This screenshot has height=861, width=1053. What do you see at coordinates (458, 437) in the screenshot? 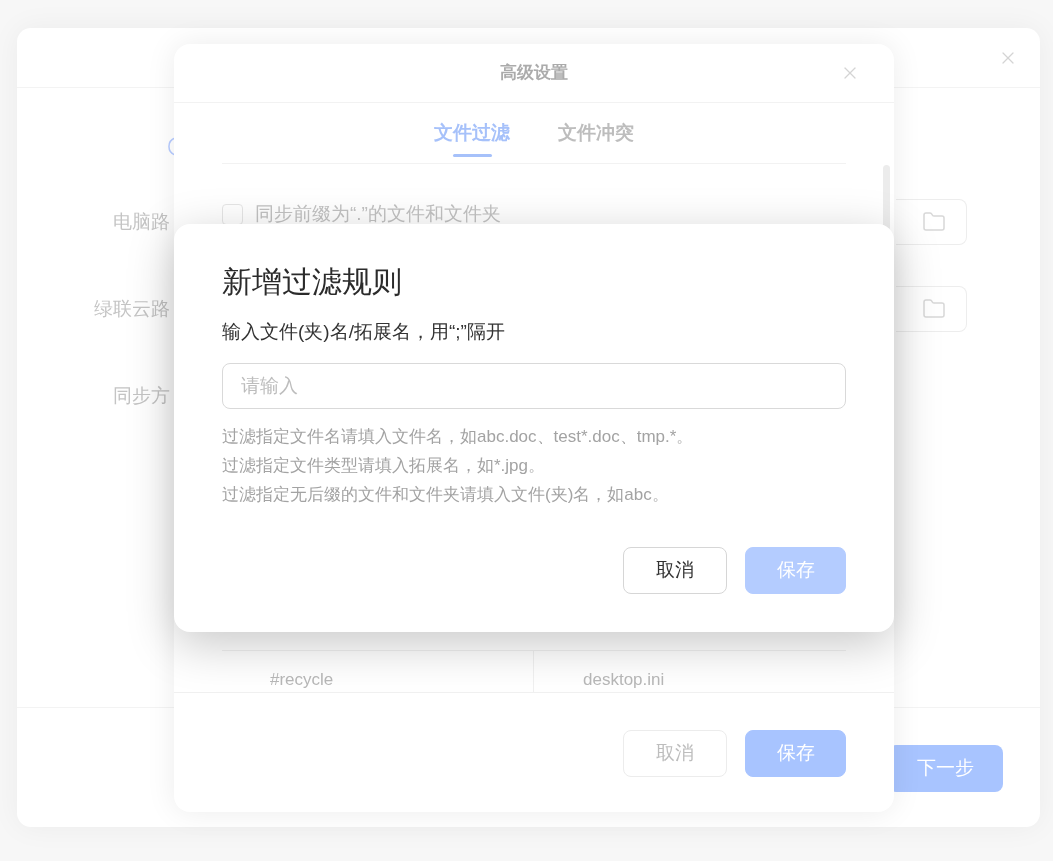
I see `hint-text: 过滤指定文件名请填入文件名，如abc.doc、test*.doc、tmp.*。` at bounding box center [458, 437].